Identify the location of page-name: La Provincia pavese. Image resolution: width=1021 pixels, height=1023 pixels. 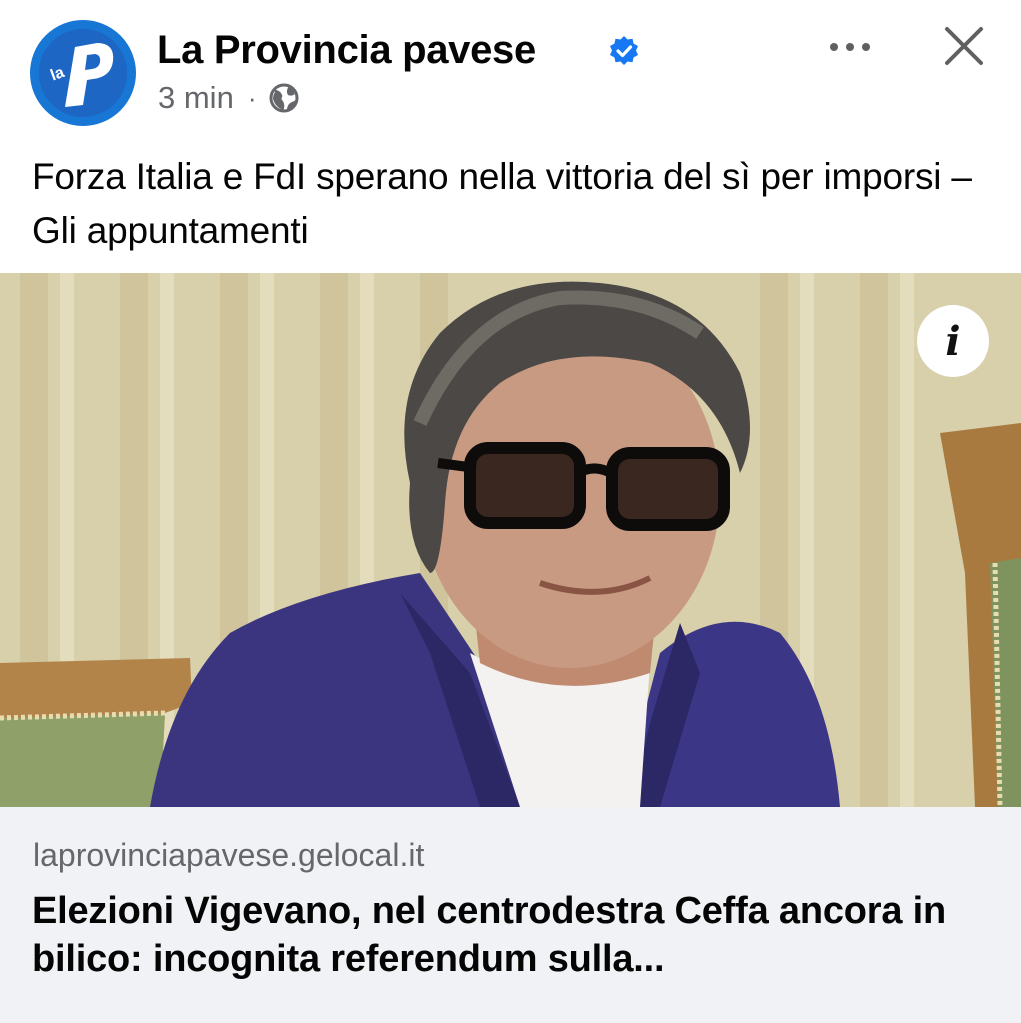
(346, 50).